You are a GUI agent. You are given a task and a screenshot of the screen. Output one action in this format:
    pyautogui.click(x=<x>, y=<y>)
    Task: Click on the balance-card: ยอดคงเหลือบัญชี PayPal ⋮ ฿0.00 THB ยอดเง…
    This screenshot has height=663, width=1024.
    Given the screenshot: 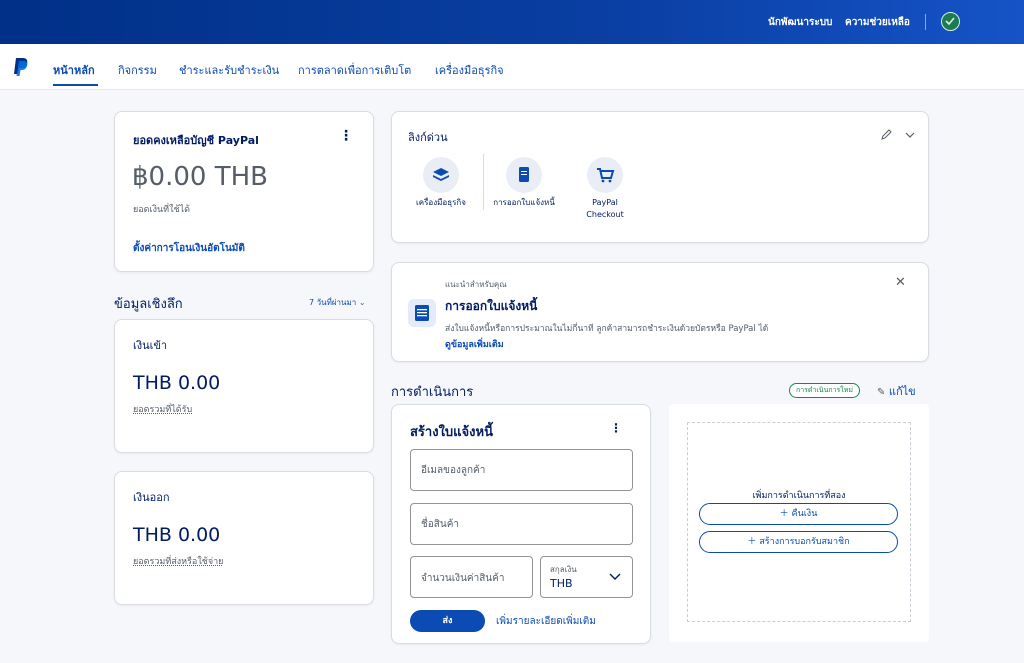 What is the action you would take?
    pyautogui.click(x=244, y=191)
    